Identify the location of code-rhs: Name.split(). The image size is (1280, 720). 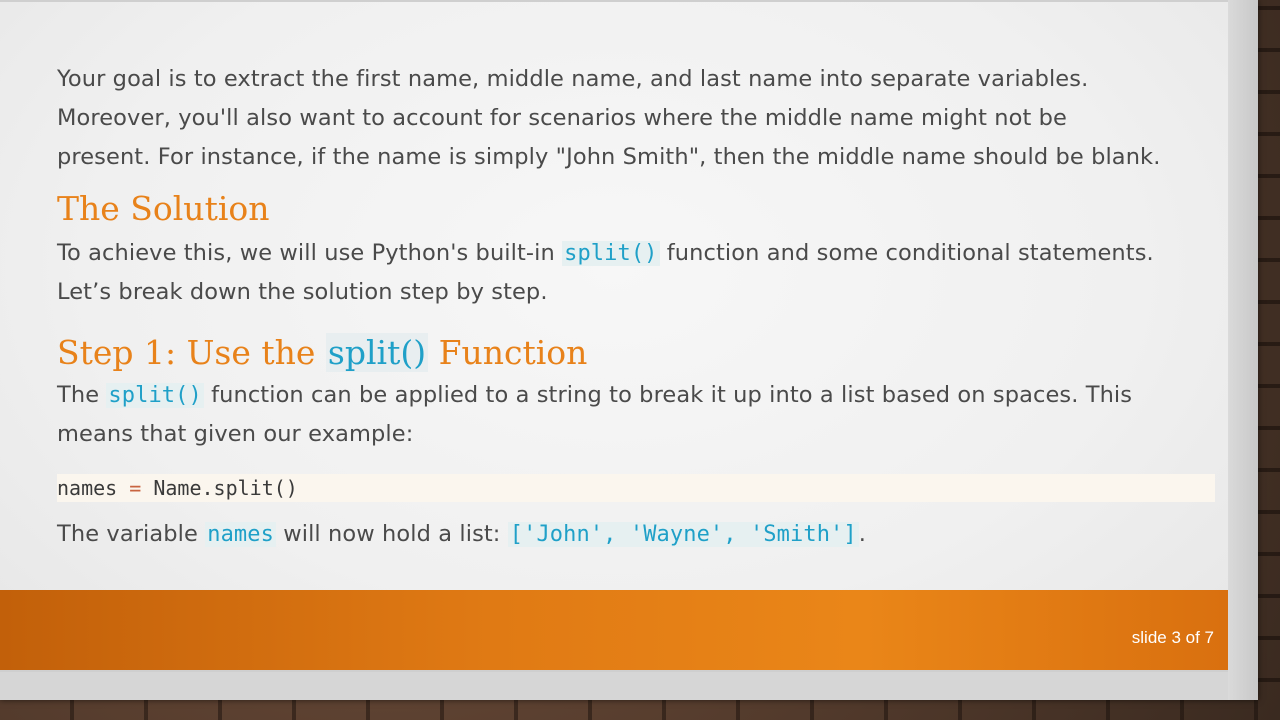
(225, 488).